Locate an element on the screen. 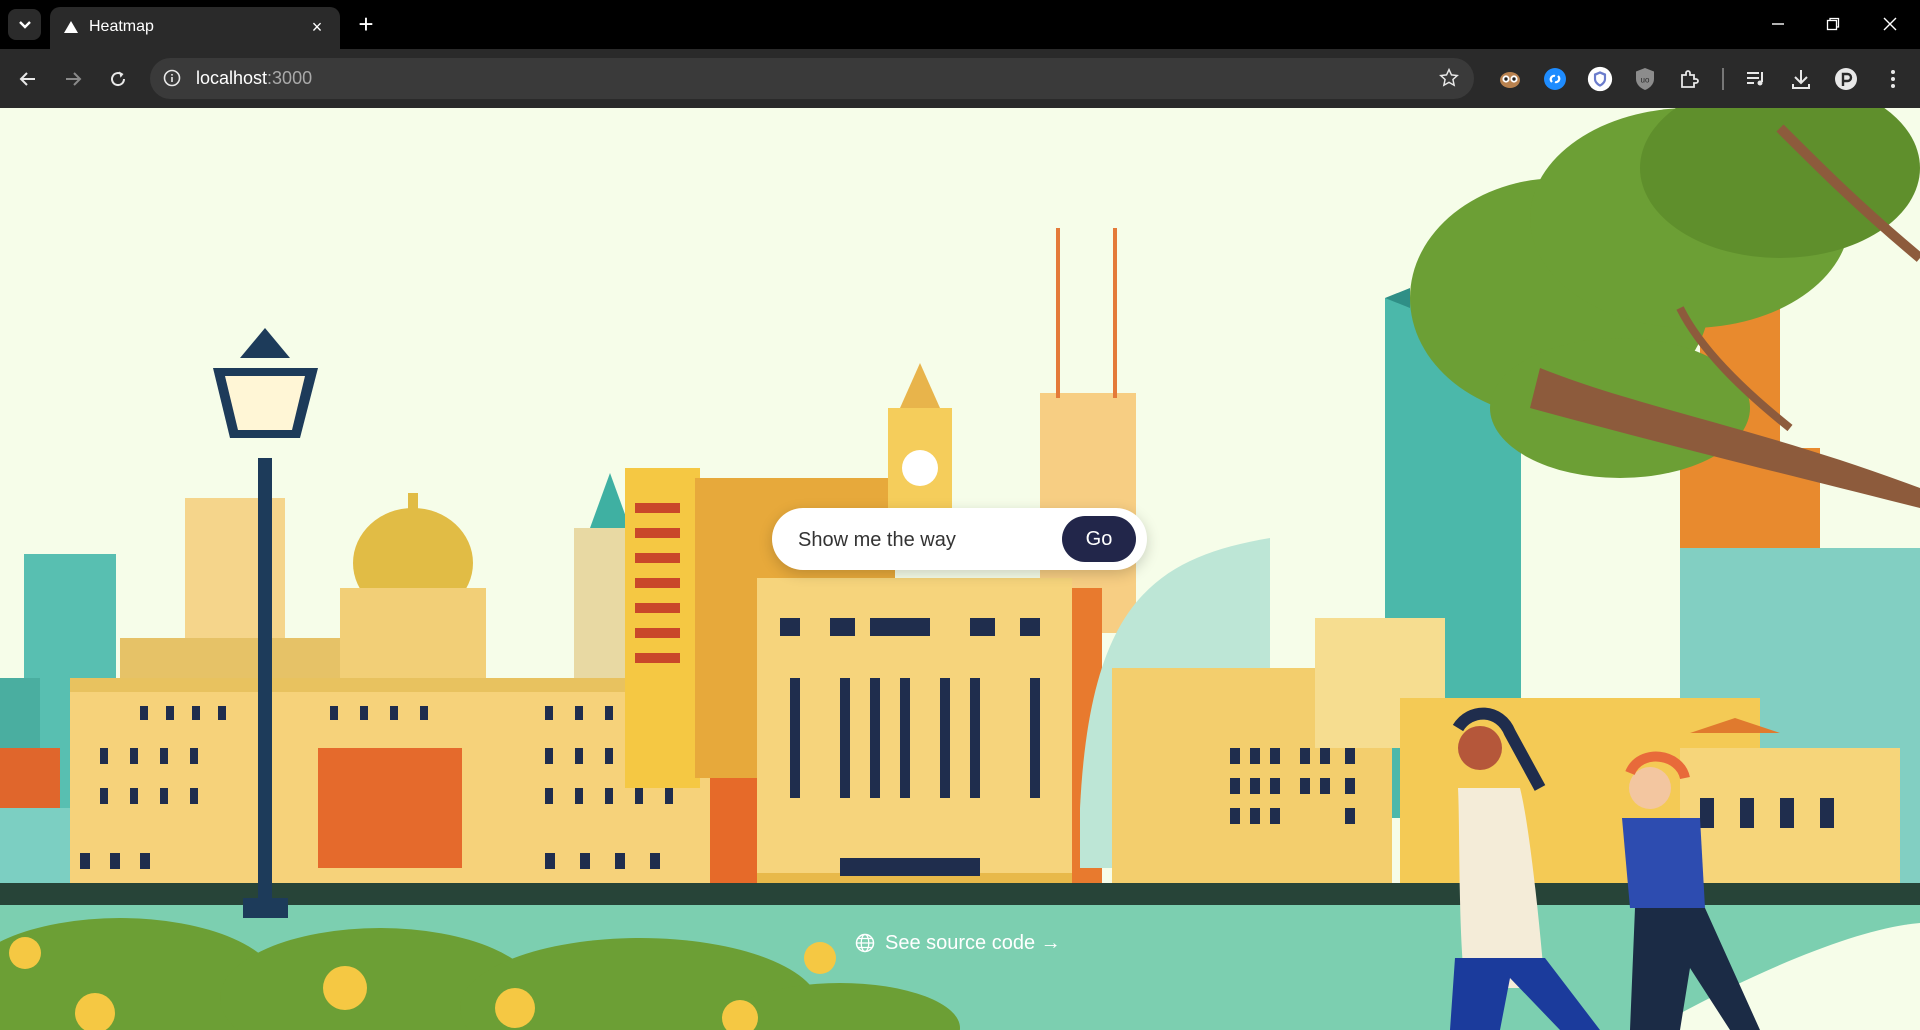  profile-button is located at coordinates (1846, 79).